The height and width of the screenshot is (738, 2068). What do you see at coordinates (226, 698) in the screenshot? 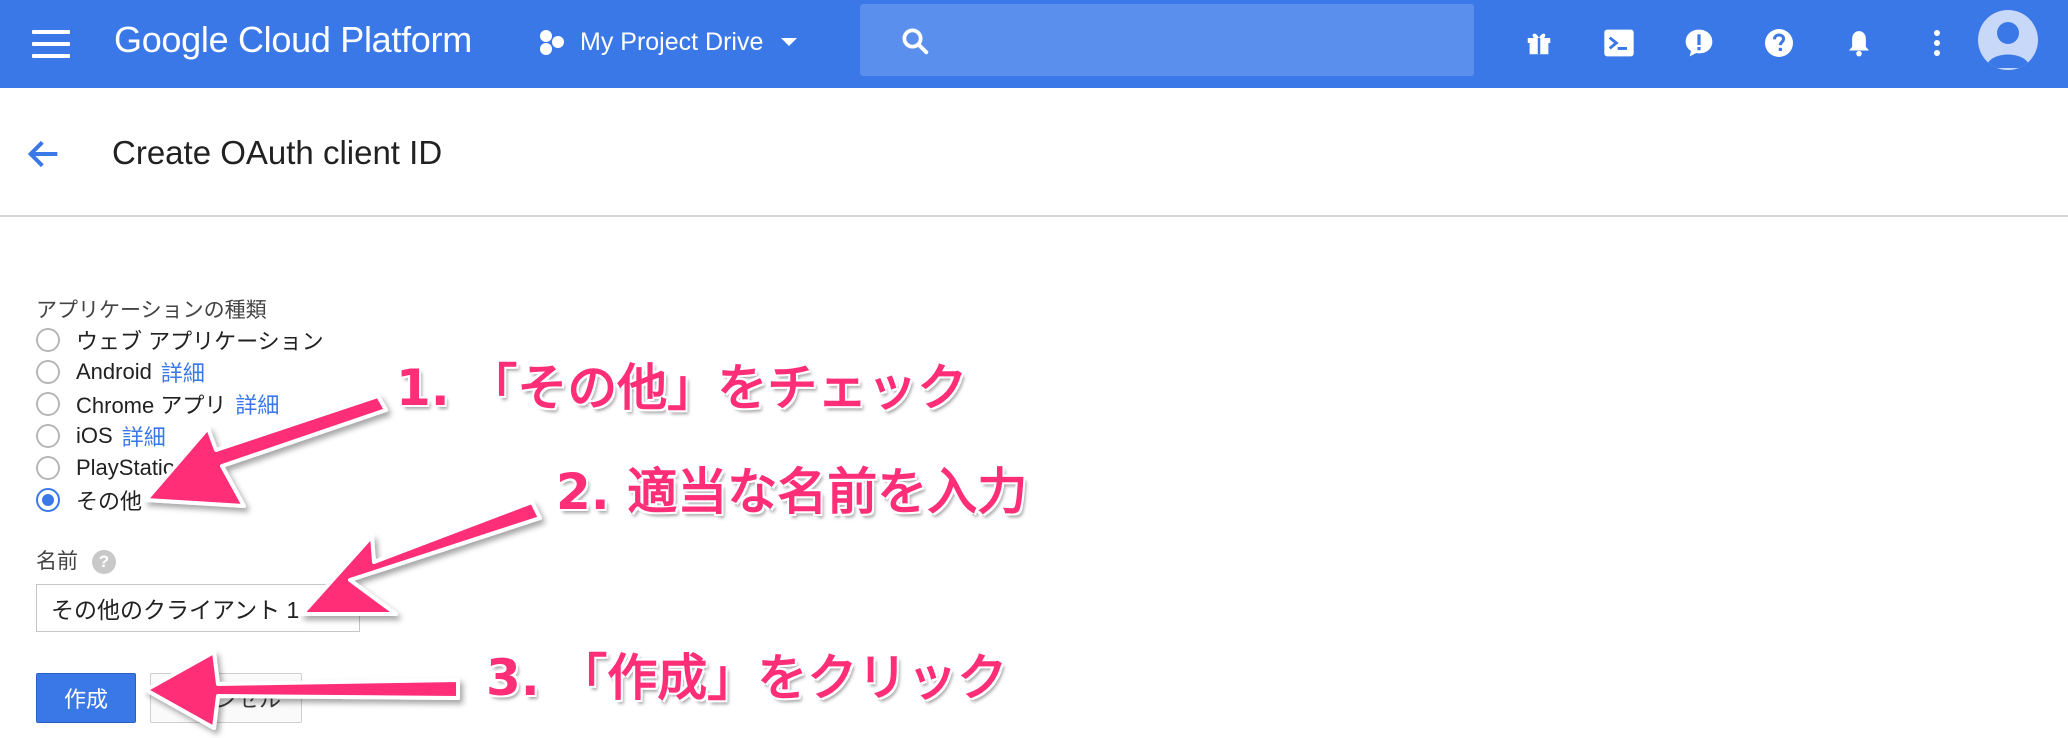
I see `cancel-button: キャンセル` at bounding box center [226, 698].